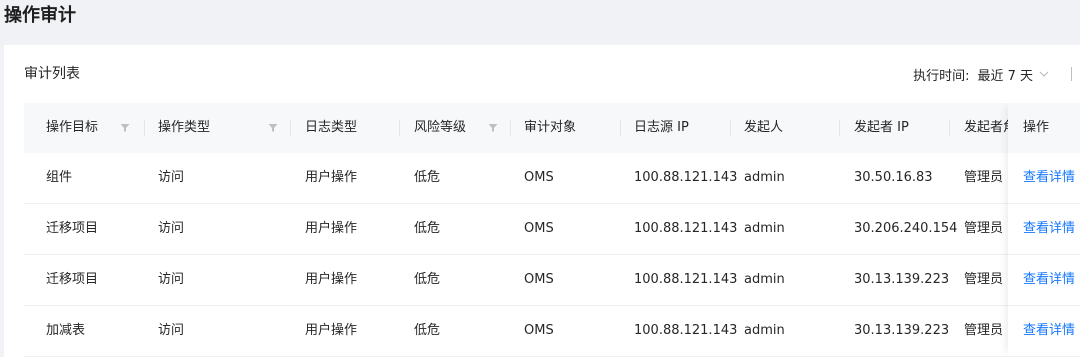 The width and height of the screenshot is (1080, 357). I want to click on cell-initiator-ip: 30.50.16.83, so click(893, 177).